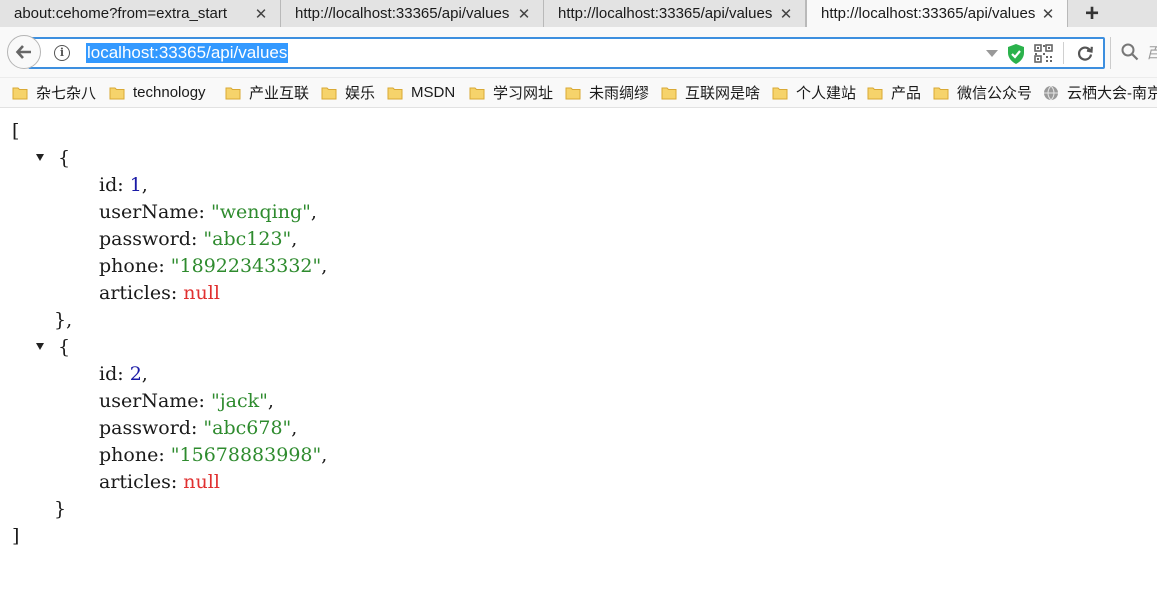 The image size is (1157, 598). I want to click on bookmark-item: 未雨绸缪, so click(607, 92).